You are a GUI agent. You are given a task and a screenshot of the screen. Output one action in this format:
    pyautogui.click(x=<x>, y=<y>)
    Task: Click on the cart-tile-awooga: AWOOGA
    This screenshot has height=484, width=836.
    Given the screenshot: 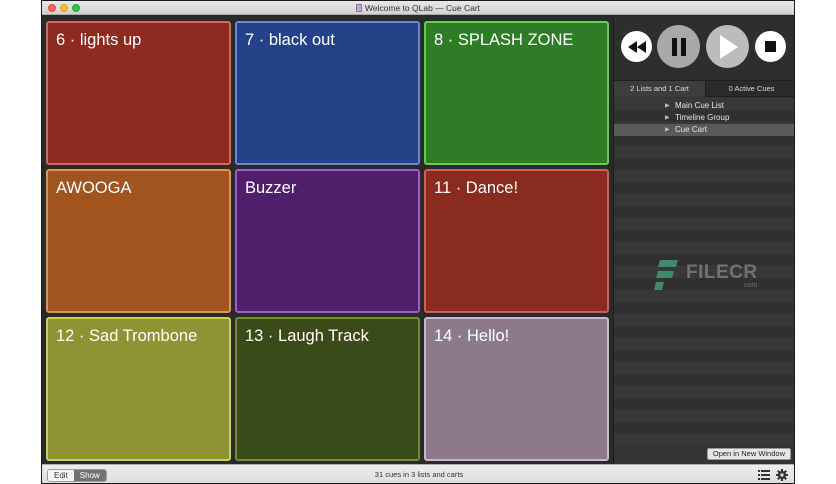 What is the action you would take?
    pyautogui.click(x=138, y=241)
    